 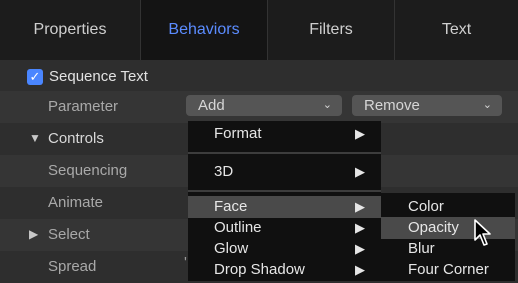 What do you see at coordinates (33, 234) in the screenshot?
I see `disclosure-closed-icon: ▶` at bounding box center [33, 234].